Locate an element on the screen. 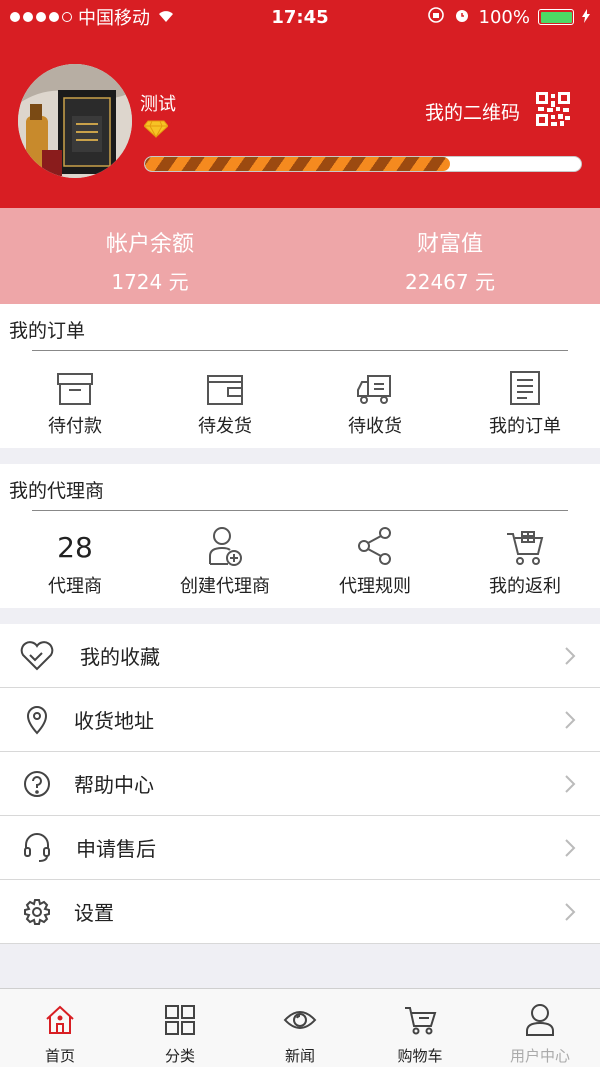 The width and height of the screenshot is (600, 1067). charging-icon is located at coordinates (586, 17).